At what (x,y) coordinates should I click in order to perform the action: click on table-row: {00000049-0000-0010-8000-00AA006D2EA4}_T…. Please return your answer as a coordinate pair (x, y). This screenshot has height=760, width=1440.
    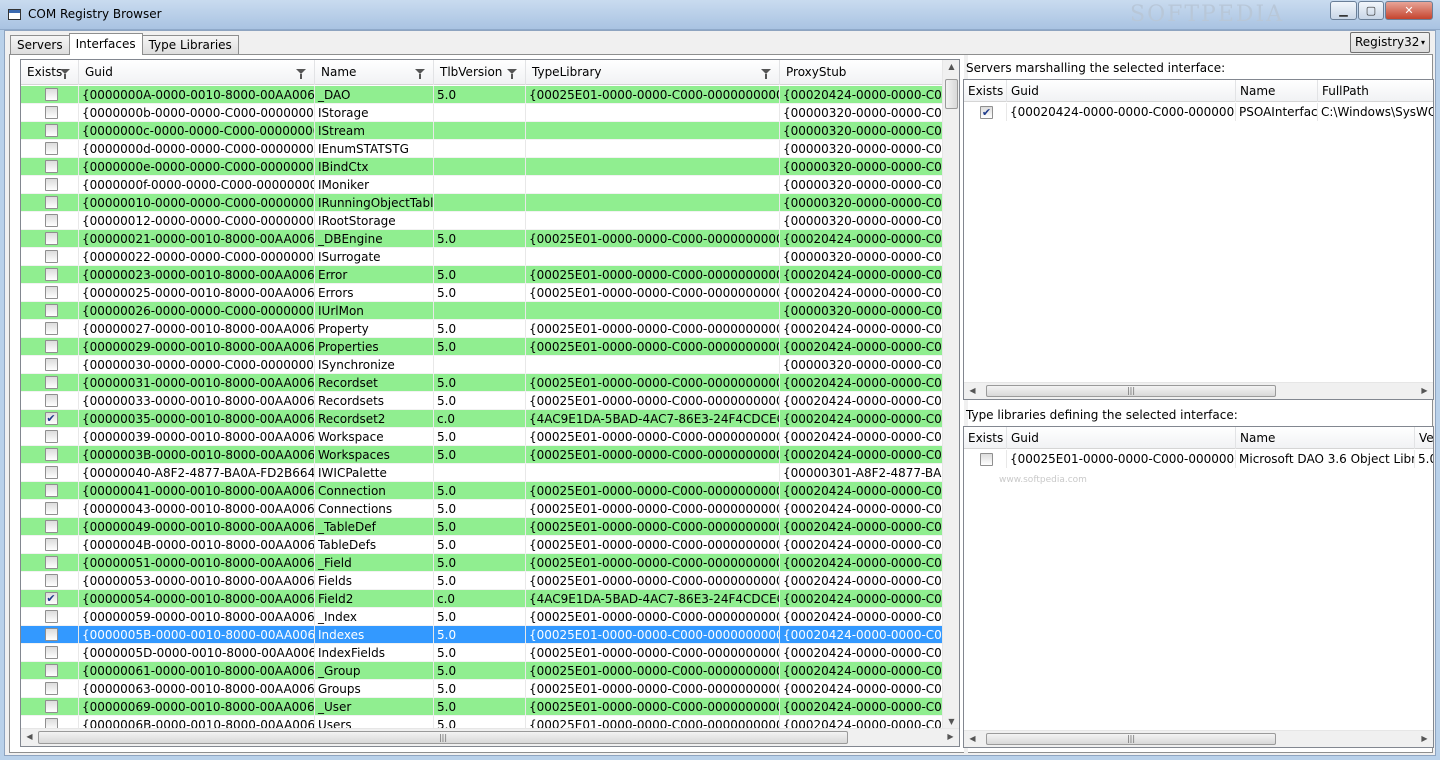
    Looking at the image, I should click on (481, 527).